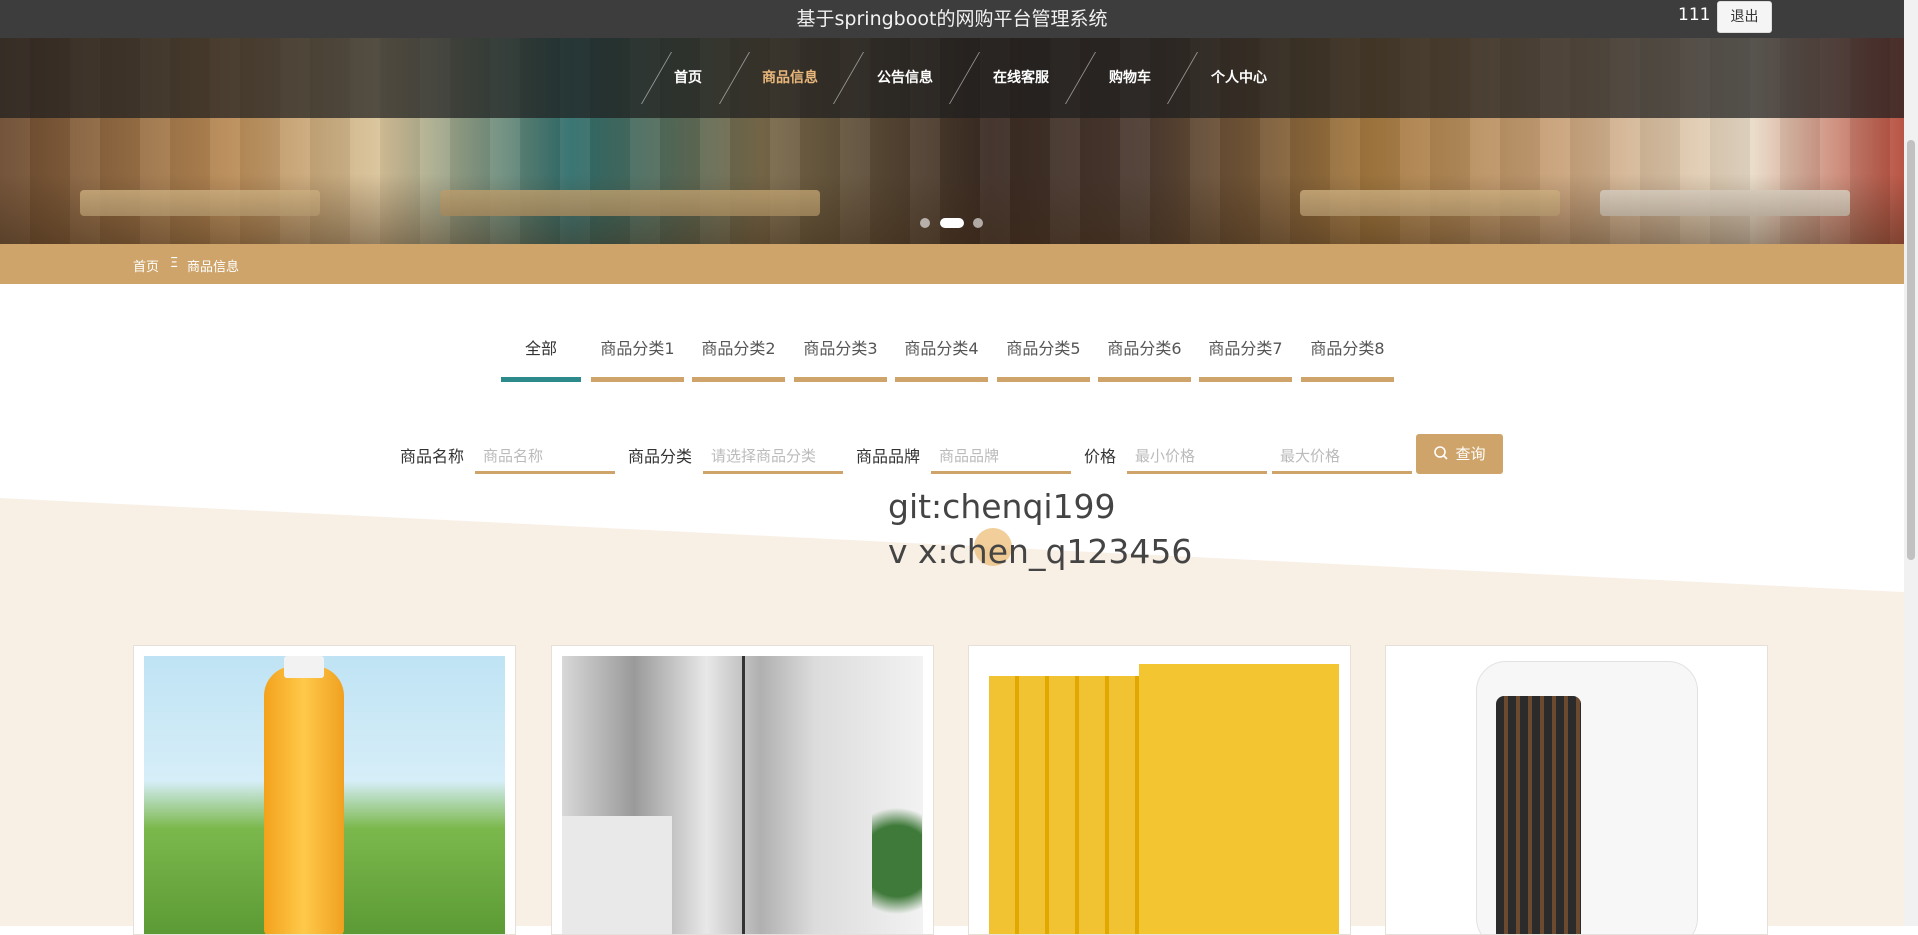 This screenshot has height=935, width=1918. I want to click on breadcrumb-home: 首页, so click(146, 265).